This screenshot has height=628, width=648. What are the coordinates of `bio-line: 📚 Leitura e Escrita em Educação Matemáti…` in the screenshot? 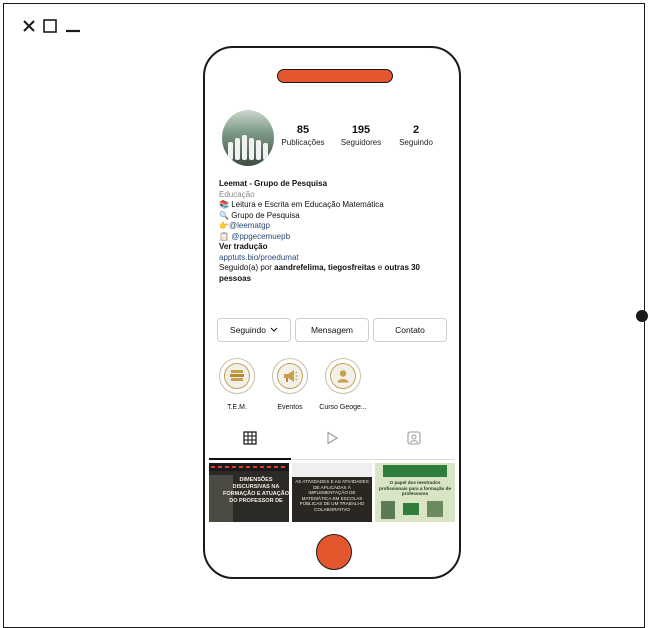 It's located at (301, 204).